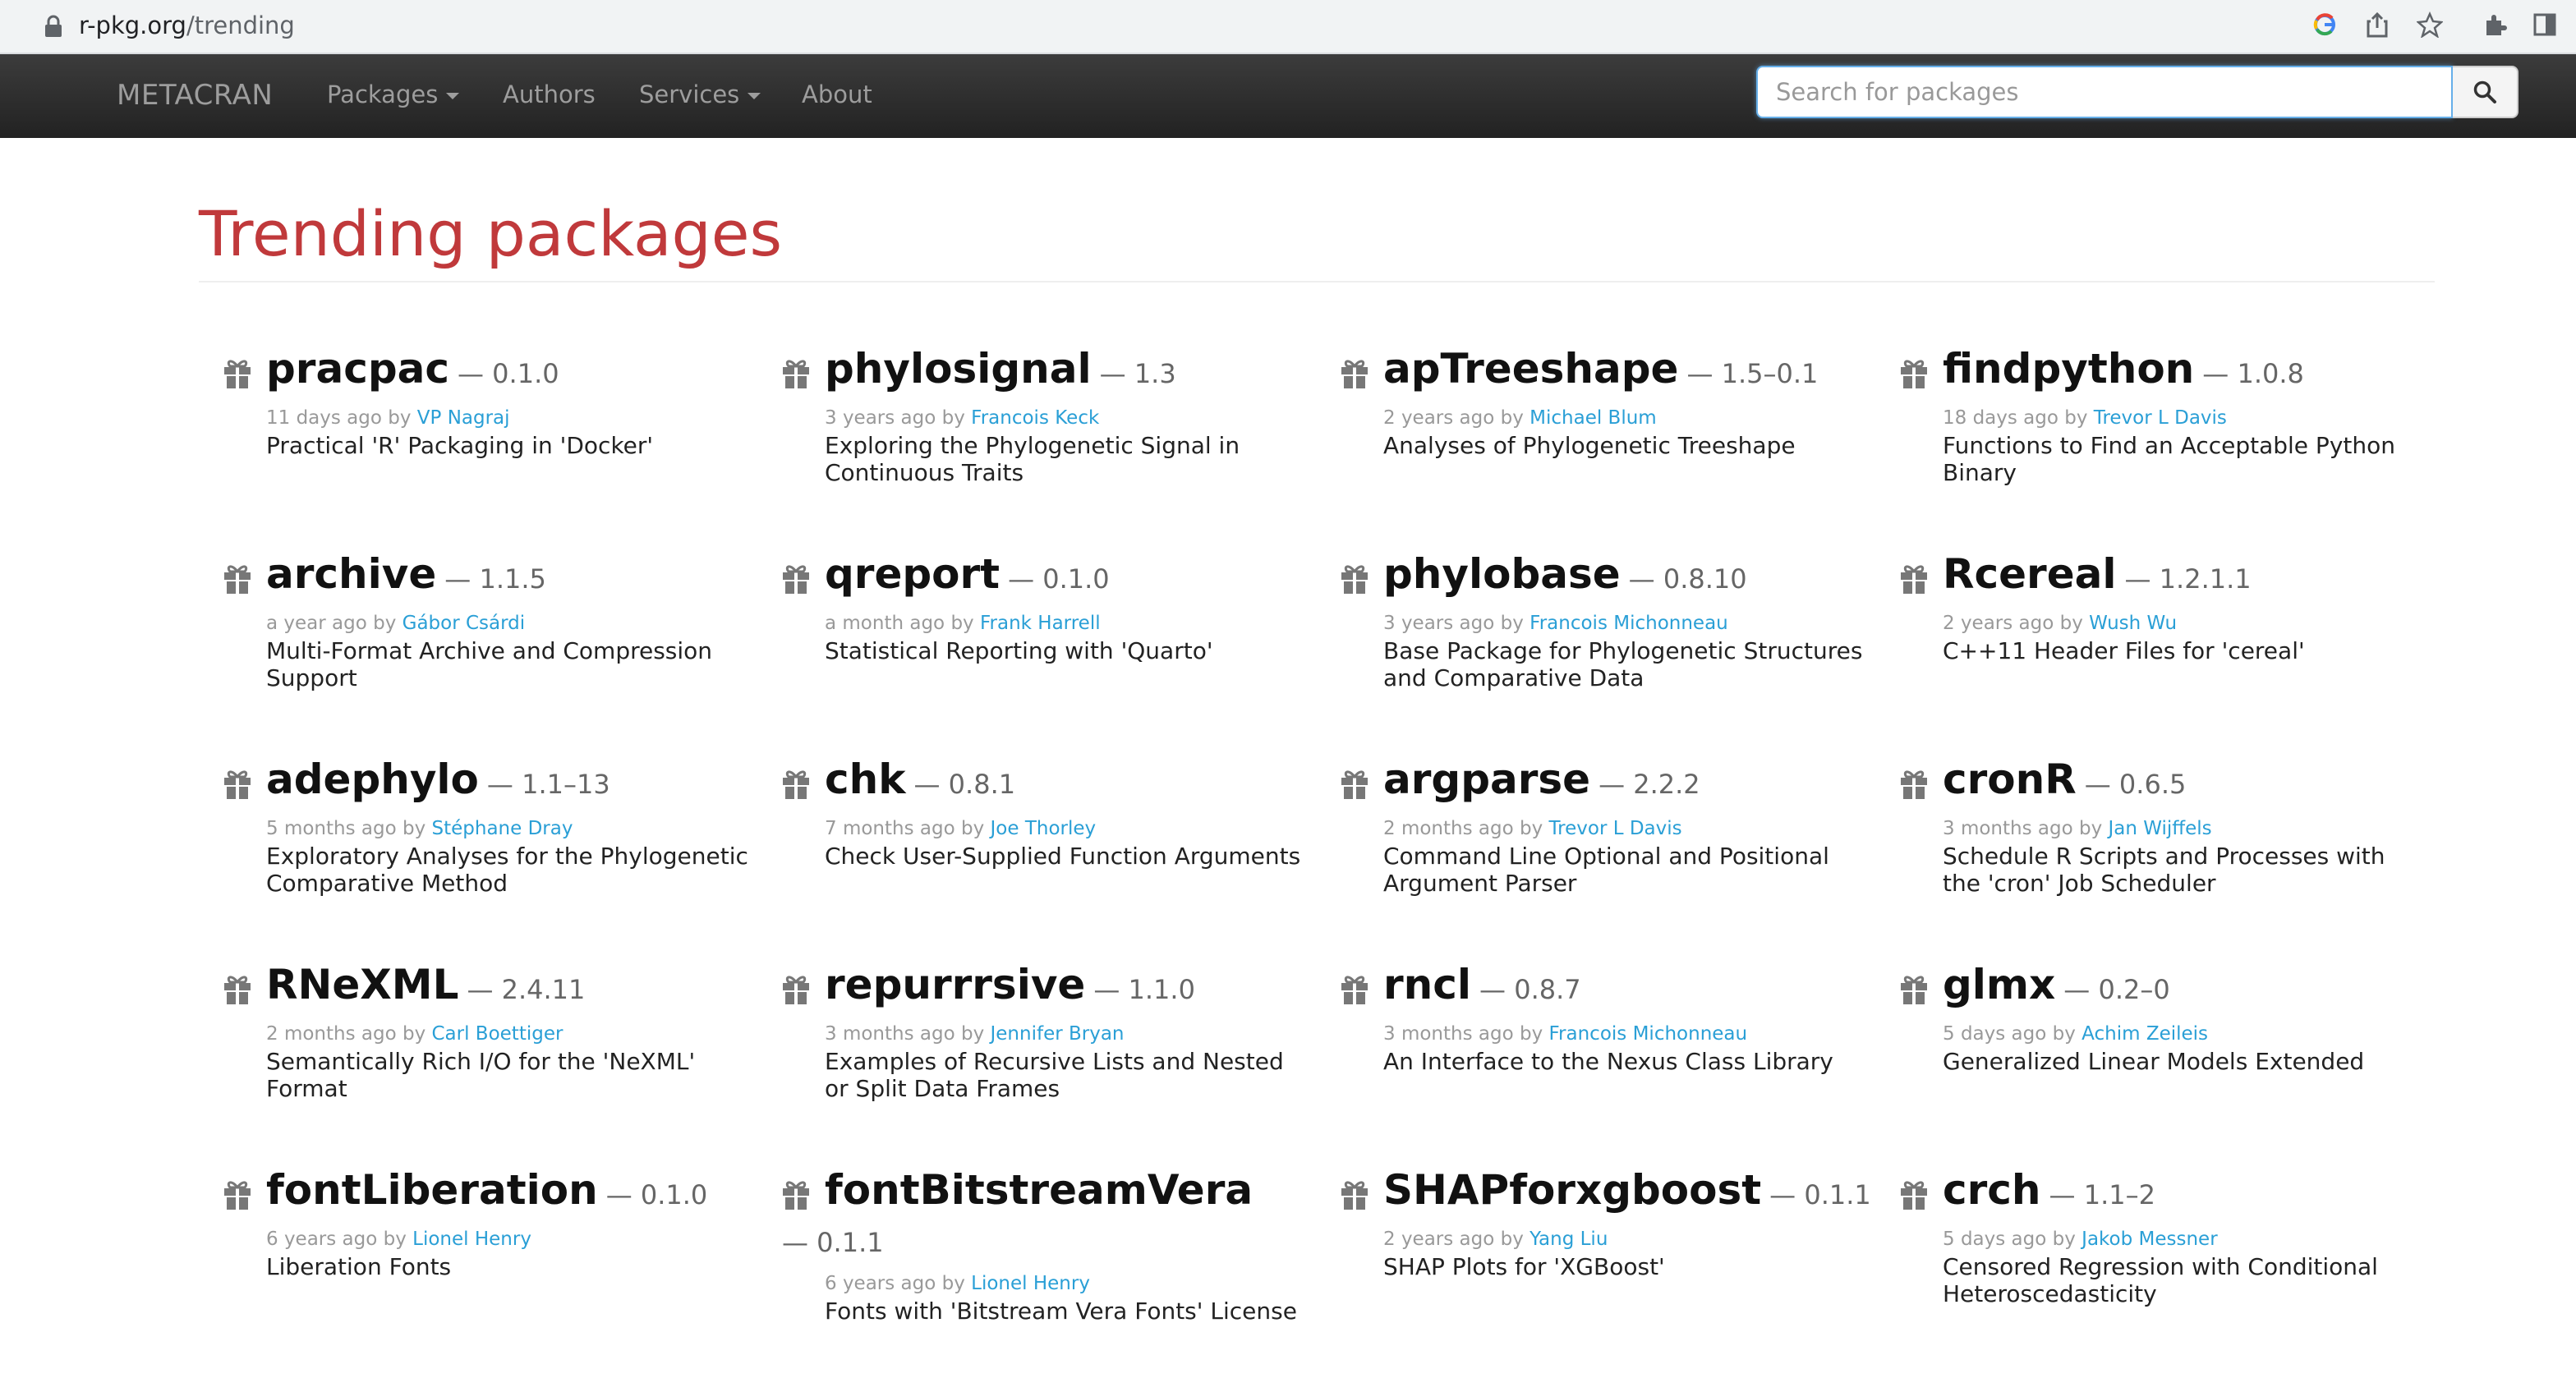 This screenshot has height=1378, width=2576. I want to click on package-name: fontBitstreamVera, so click(1039, 1190).